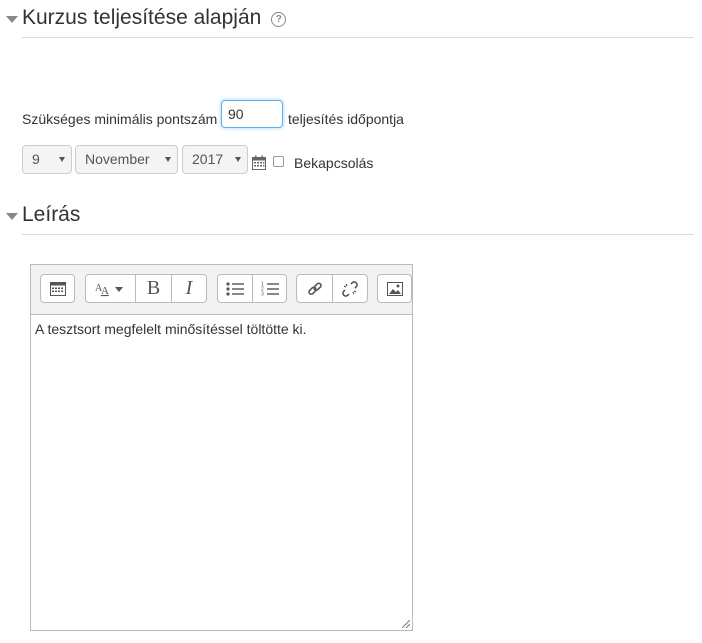 This screenshot has width=702, height=643. I want to click on toolbar-group-lists: 123, so click(252, 288).